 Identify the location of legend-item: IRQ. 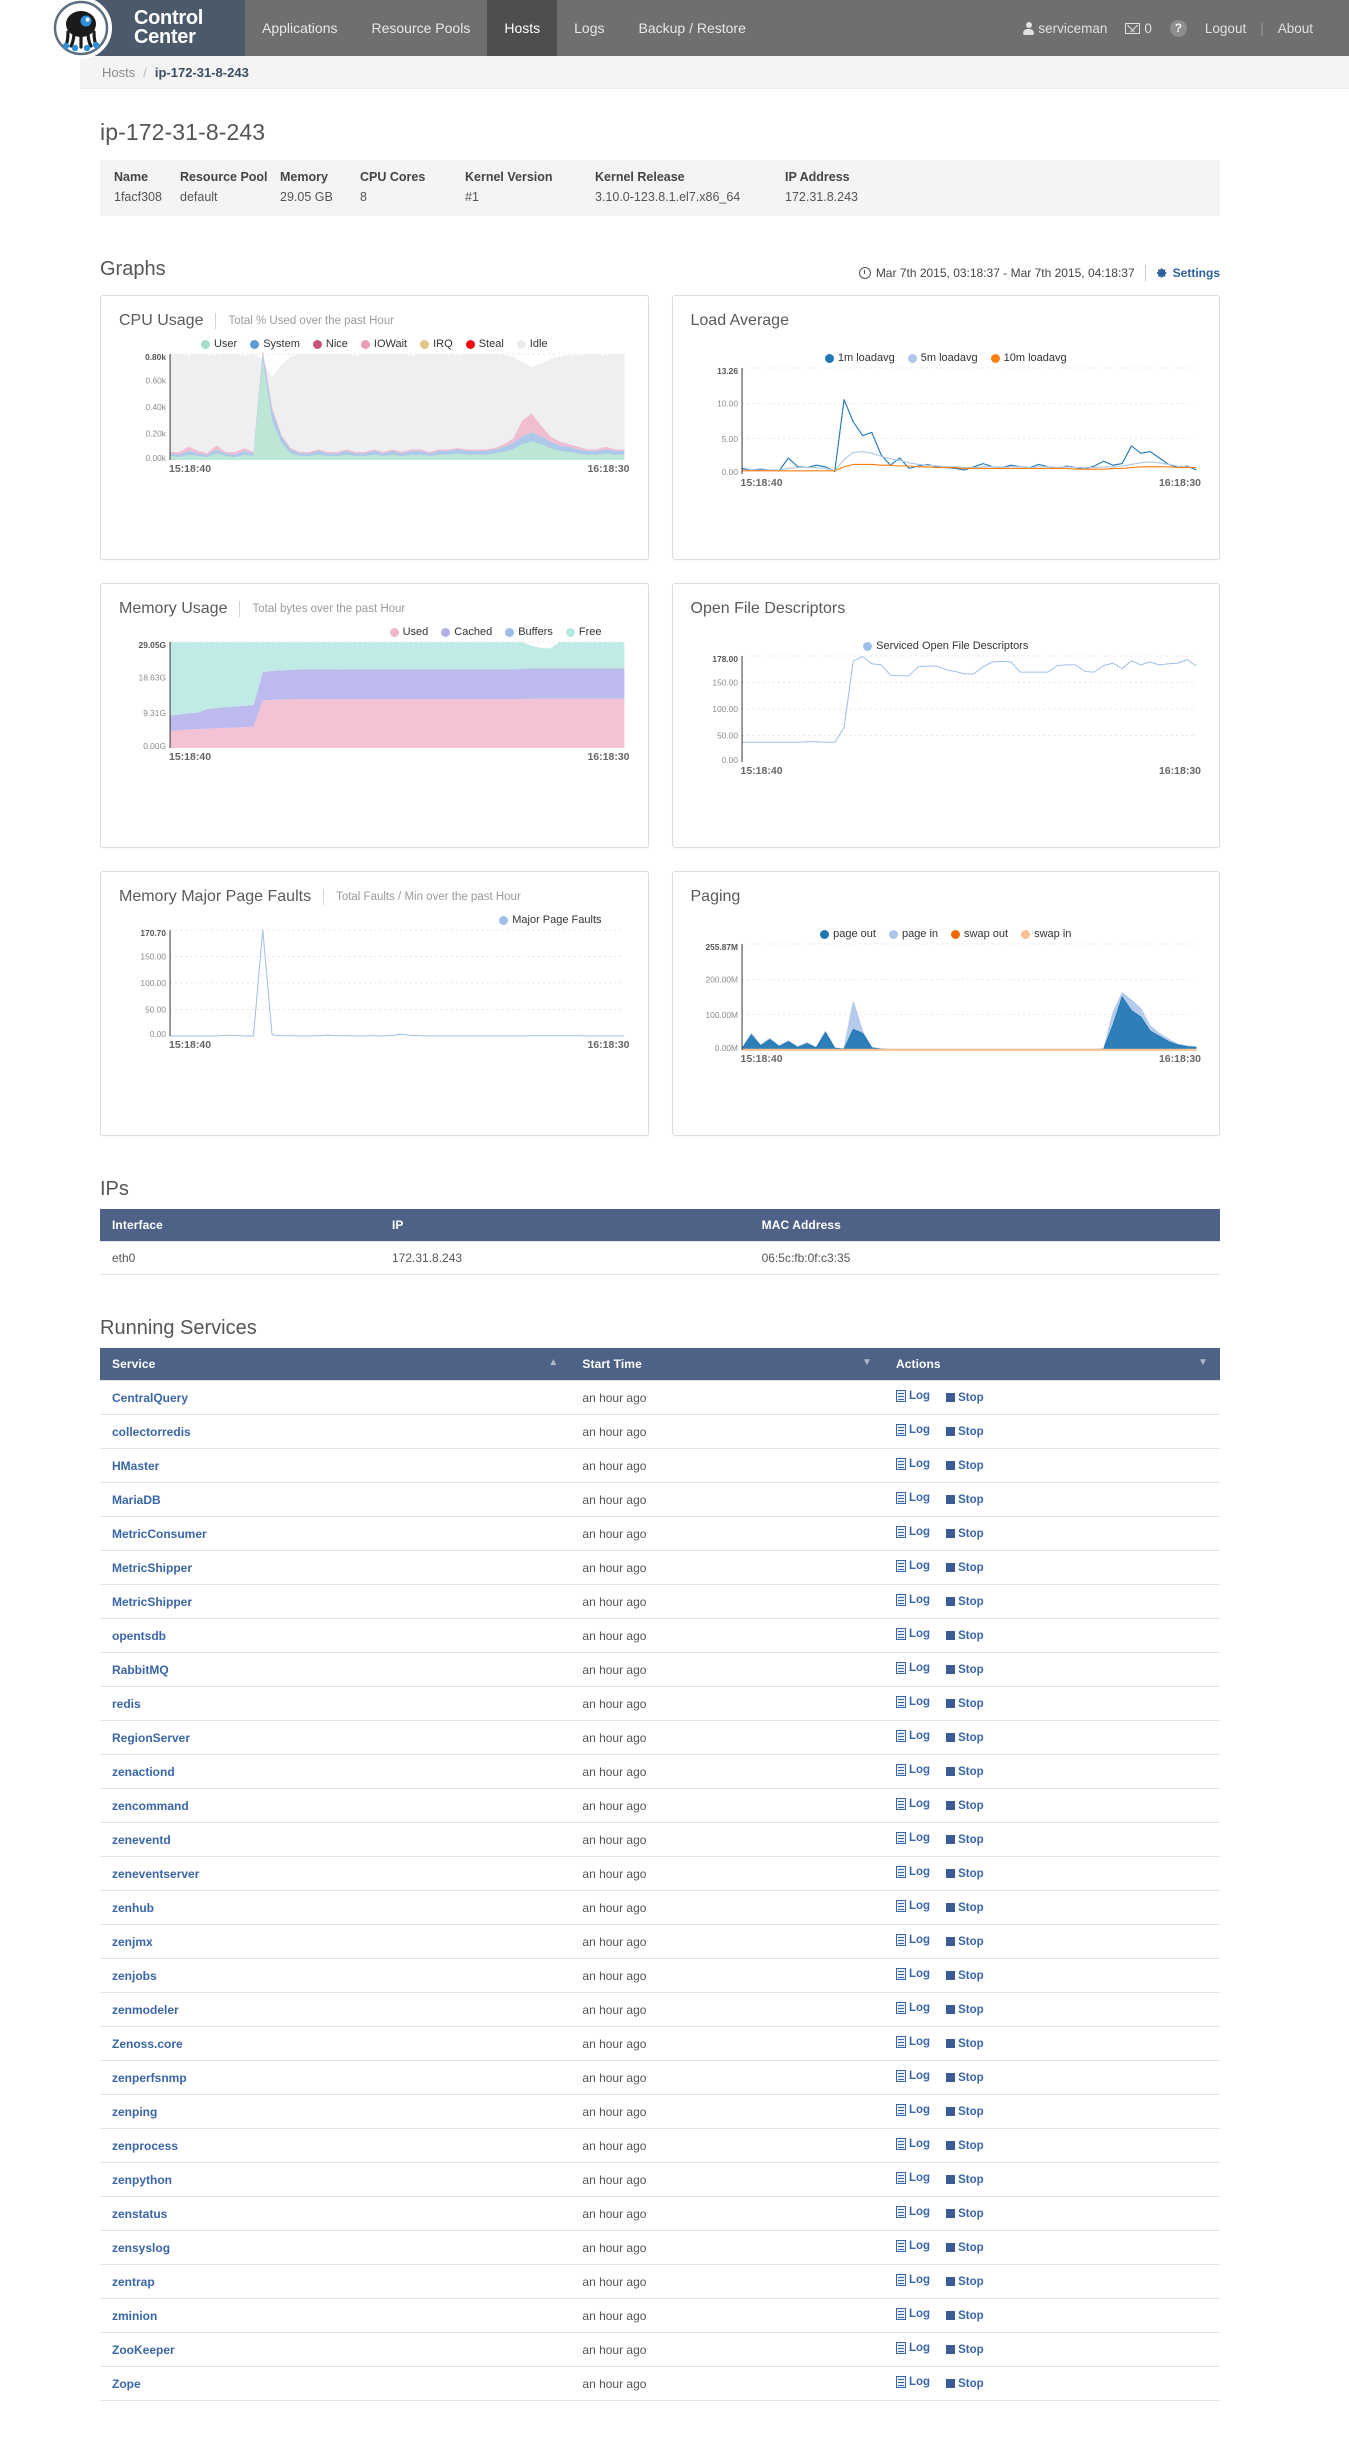
(436, 344).